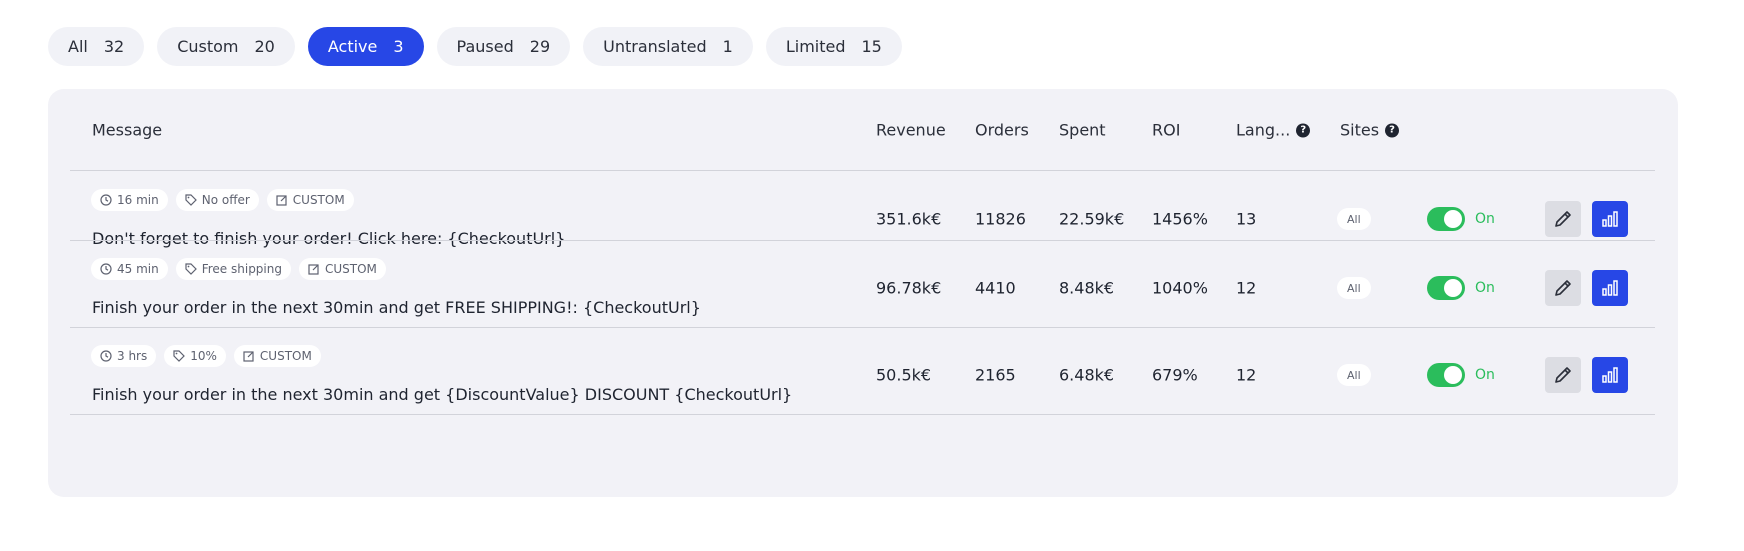 The width and height of the screenshot is (1744, 551). I want to click on roi-value: 1456%, so click(1180, 219).